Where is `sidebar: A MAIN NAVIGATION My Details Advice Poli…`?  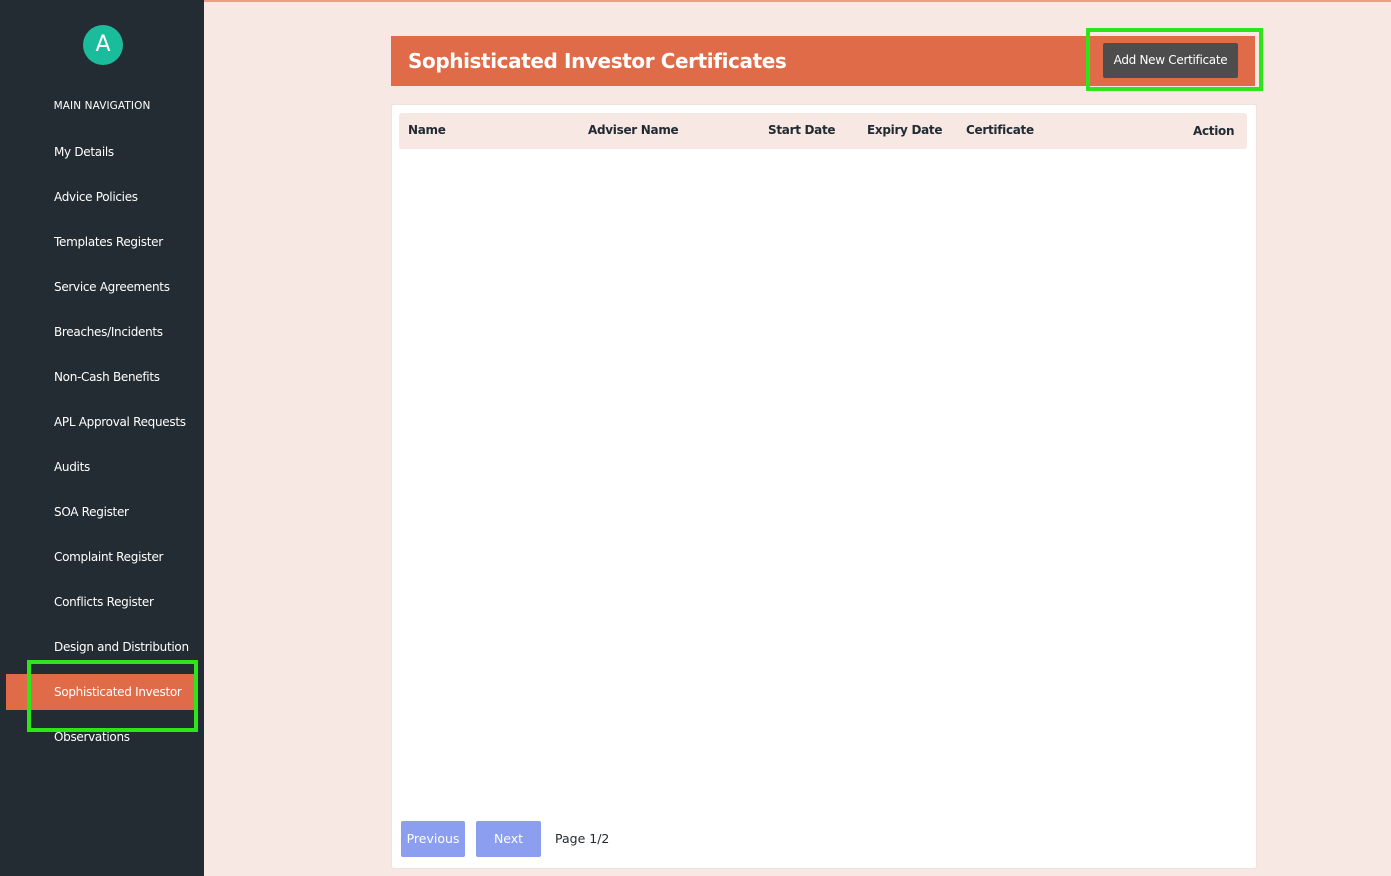
sidebar: A MAIN NAVIGATION My Details Advice Poli… is located at coordinates (102, 438).